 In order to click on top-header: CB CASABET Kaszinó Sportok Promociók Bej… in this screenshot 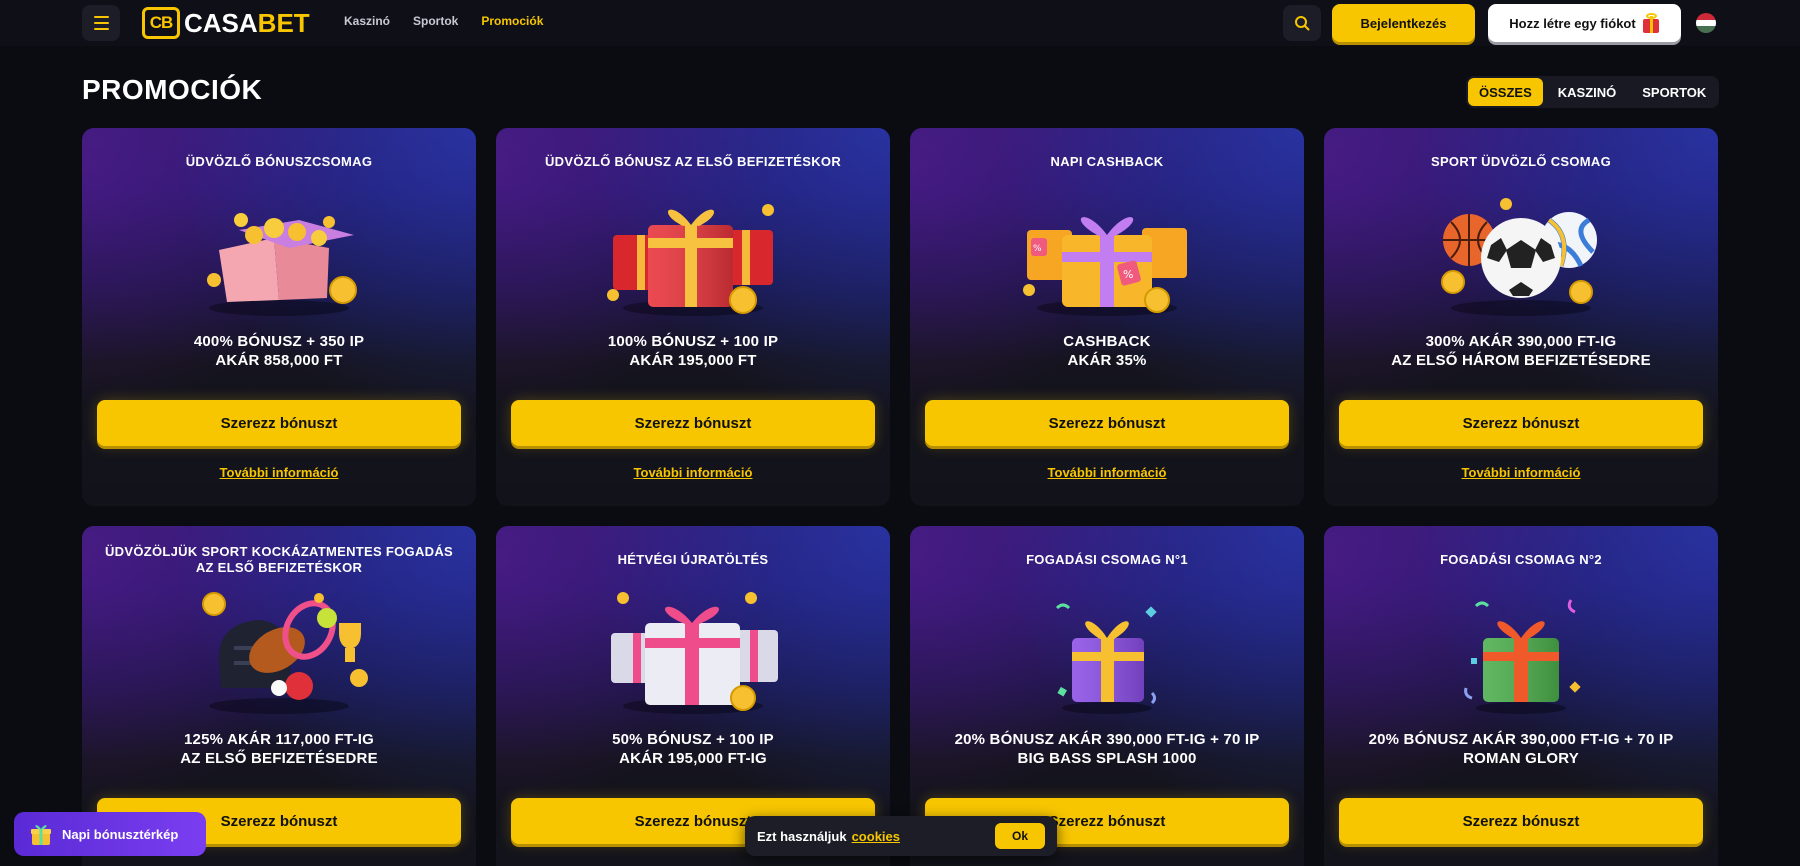, I will do `click(900, 23)`.